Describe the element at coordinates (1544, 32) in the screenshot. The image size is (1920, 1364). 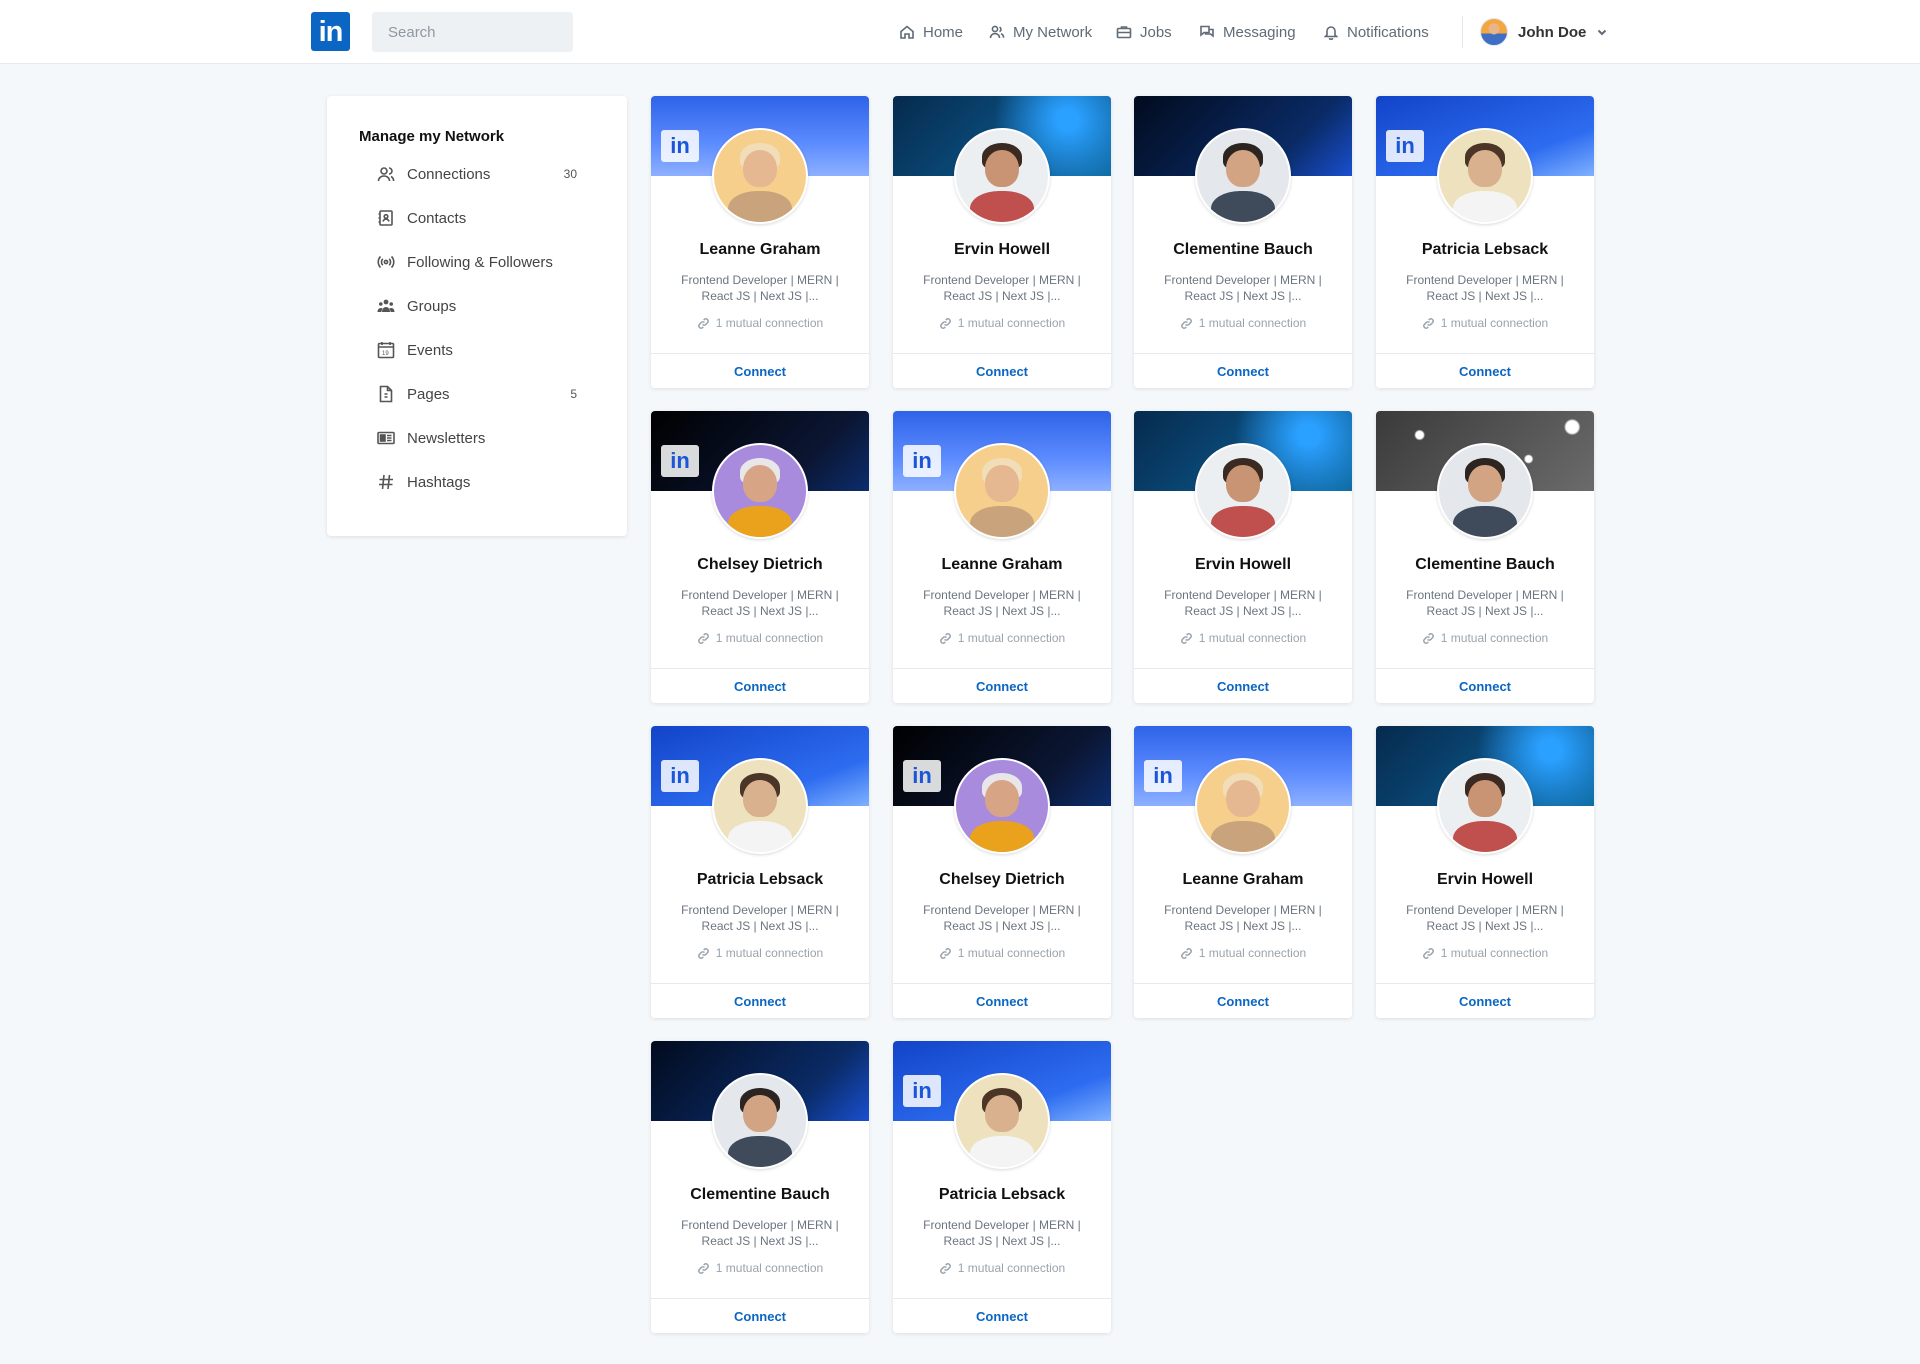
I see `profile-menu: John Doe` at that location.